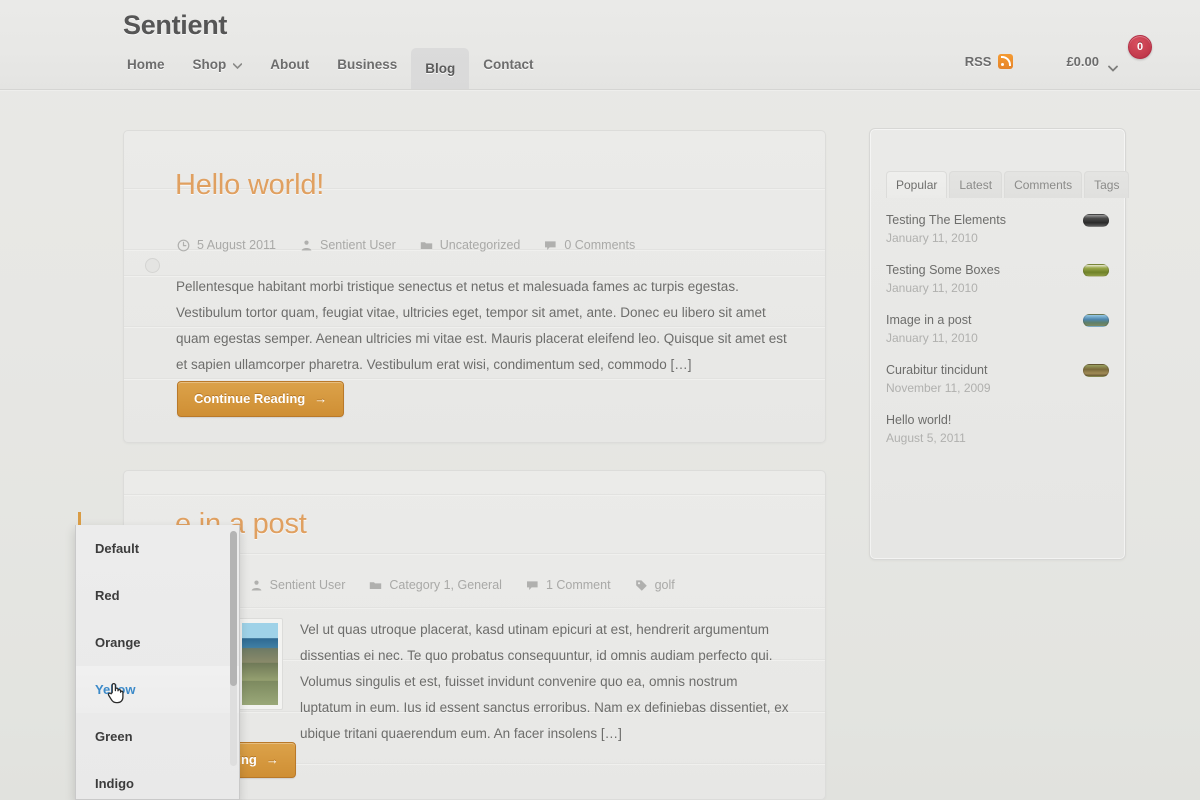 Image resolution: width=1200 pixels, height=800 pixels. Describe the element at coordinates (79, 518) in the screenshot. I see `dropdown-anchor-accent` at that location.